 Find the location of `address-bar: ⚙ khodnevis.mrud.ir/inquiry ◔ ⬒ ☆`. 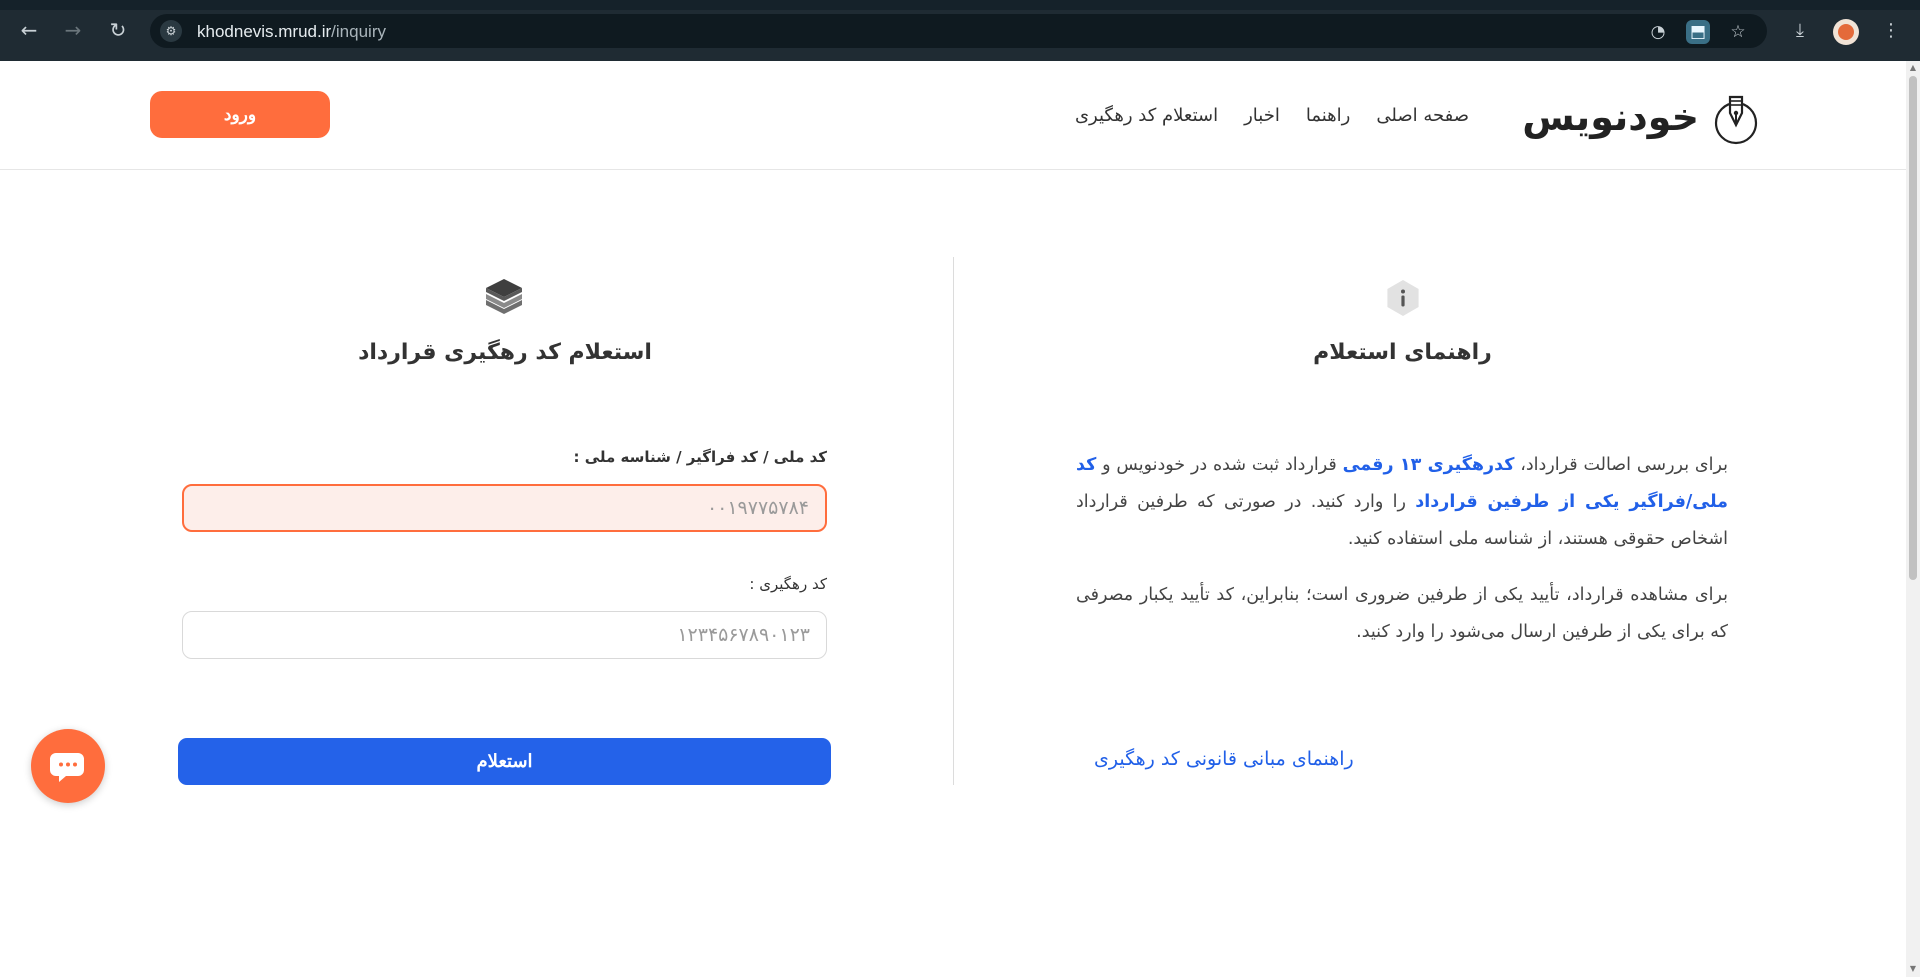

address-bar: ⚙ khodnevis.mrud.ir/inquiry ◔ ⬒ ☆ is located at coordinates (958, 31).